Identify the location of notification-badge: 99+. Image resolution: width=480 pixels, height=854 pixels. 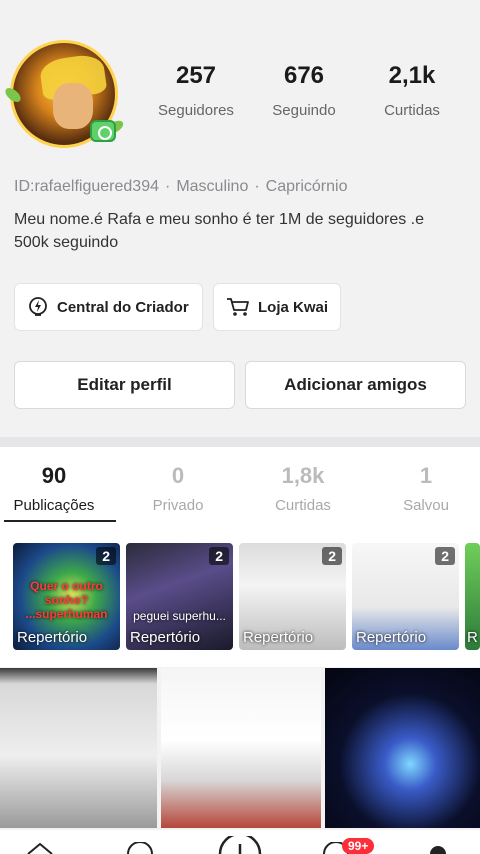
(358, 846).